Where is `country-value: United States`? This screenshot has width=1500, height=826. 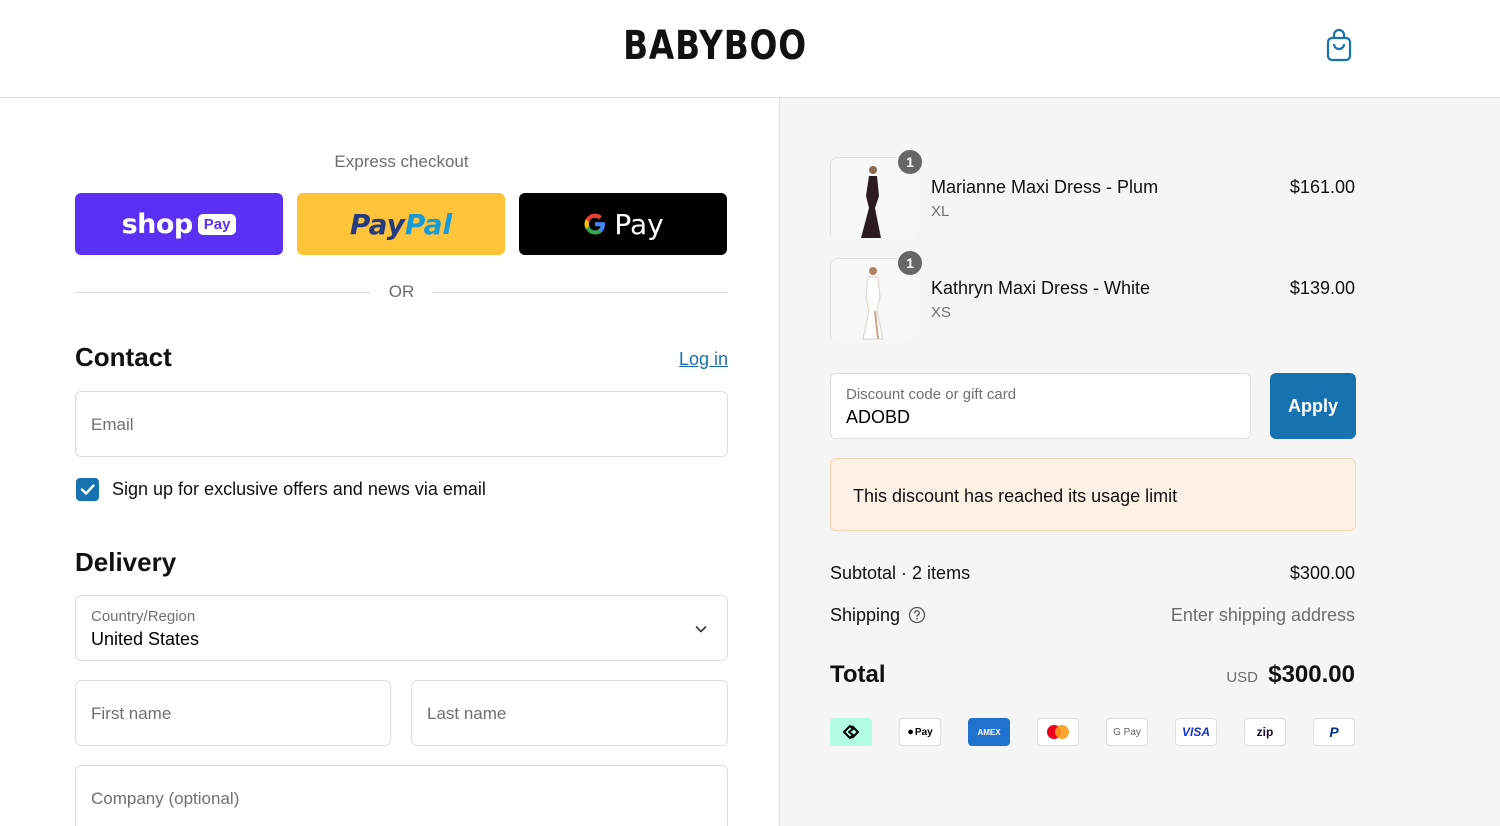
country-value: United States is located at coordinates (145, 639).